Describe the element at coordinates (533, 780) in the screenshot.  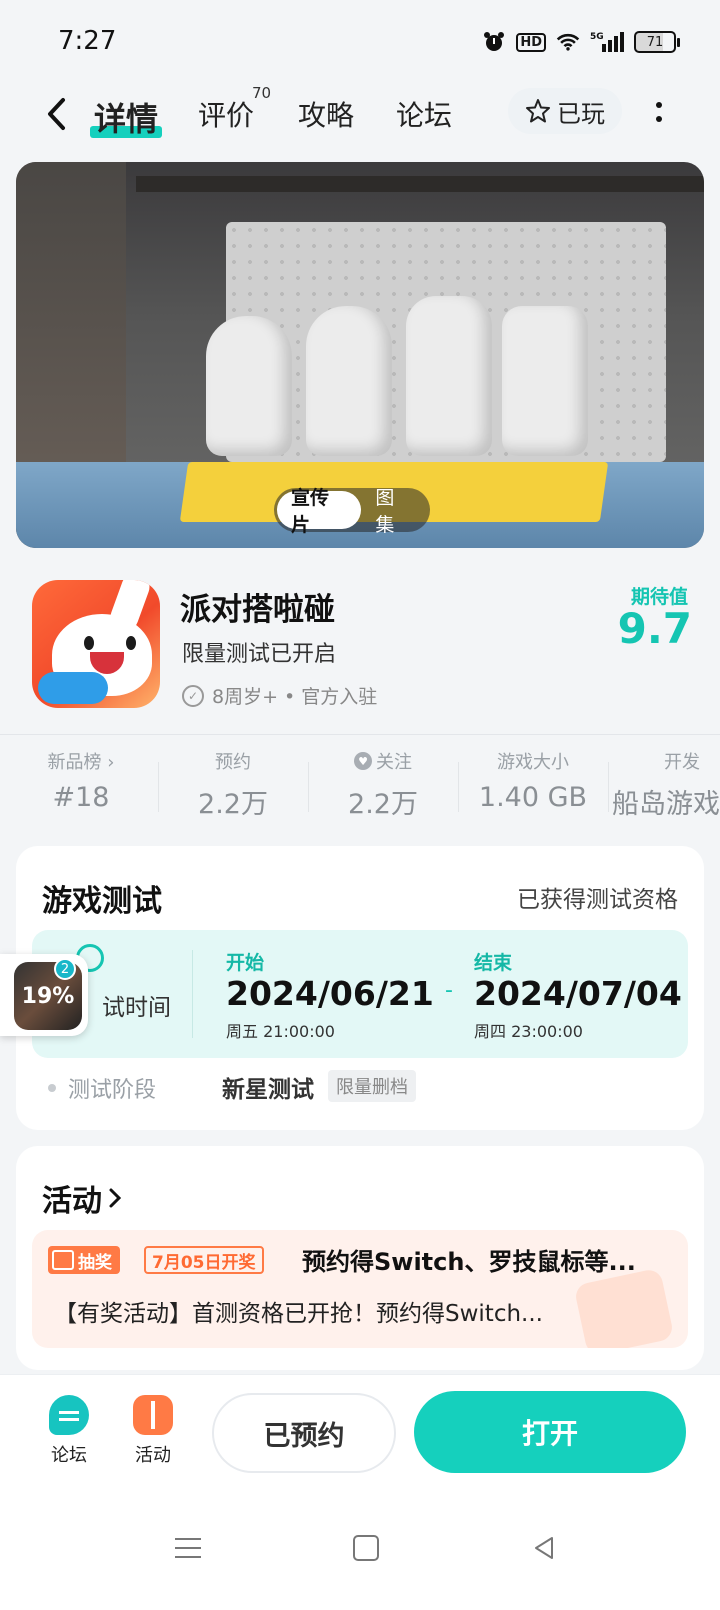
I see `stat-size: 游戏大小 1.40 GB` at that location.